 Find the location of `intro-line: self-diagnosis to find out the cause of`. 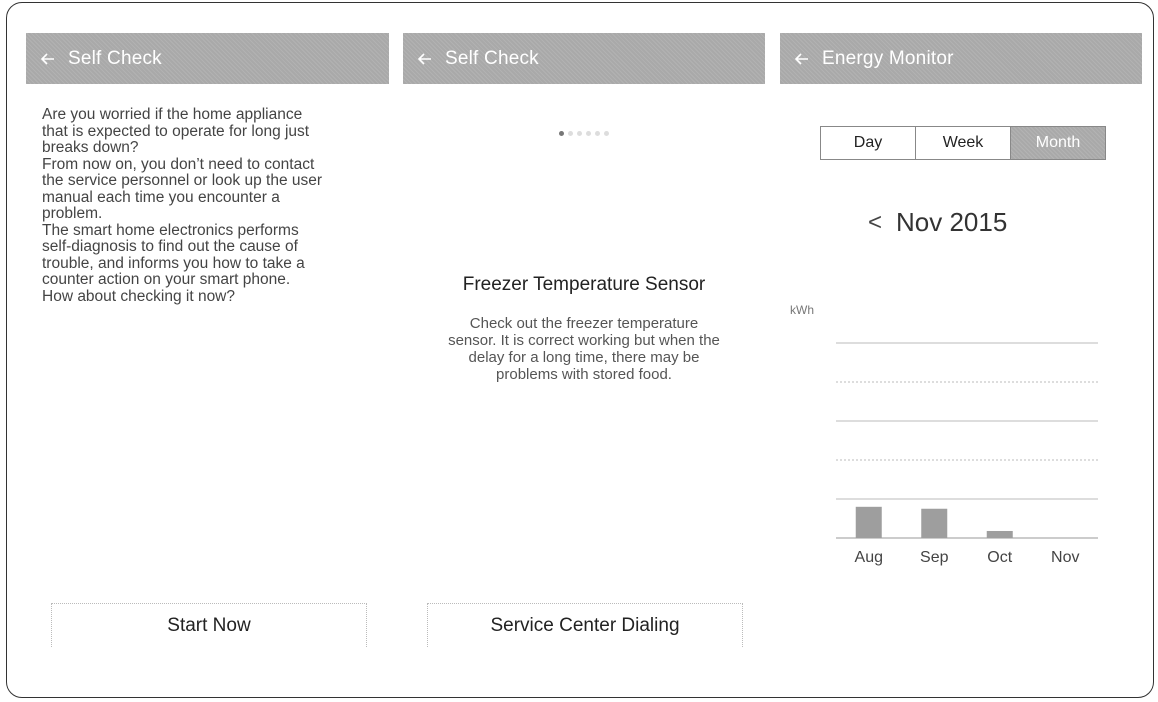

intro-line: self-diagnosis to find out the cause of is located at coordinates (170, 246).